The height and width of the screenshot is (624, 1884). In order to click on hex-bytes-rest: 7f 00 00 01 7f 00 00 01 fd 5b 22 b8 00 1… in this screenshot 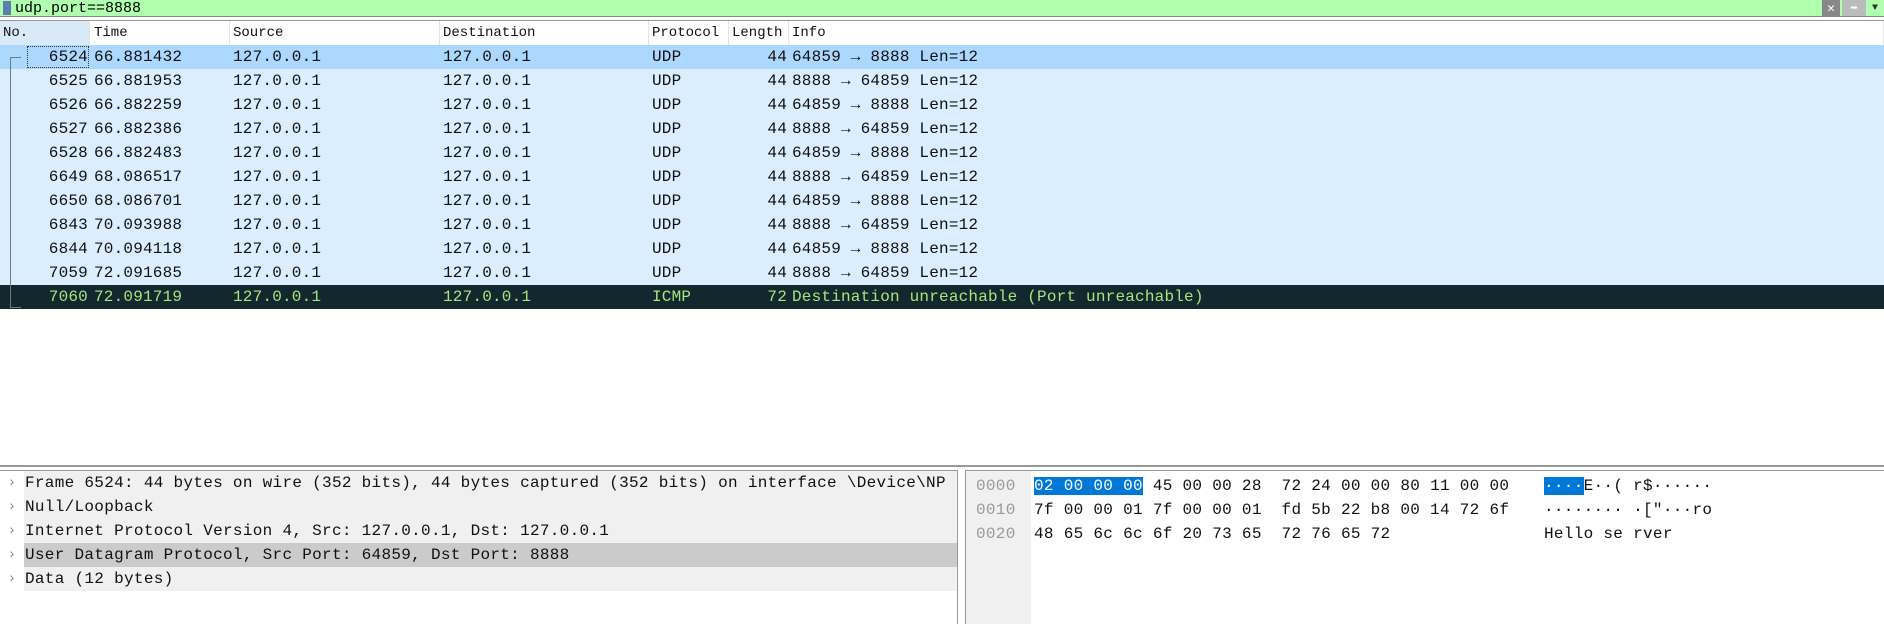, I will do `click(1272, 510)`.